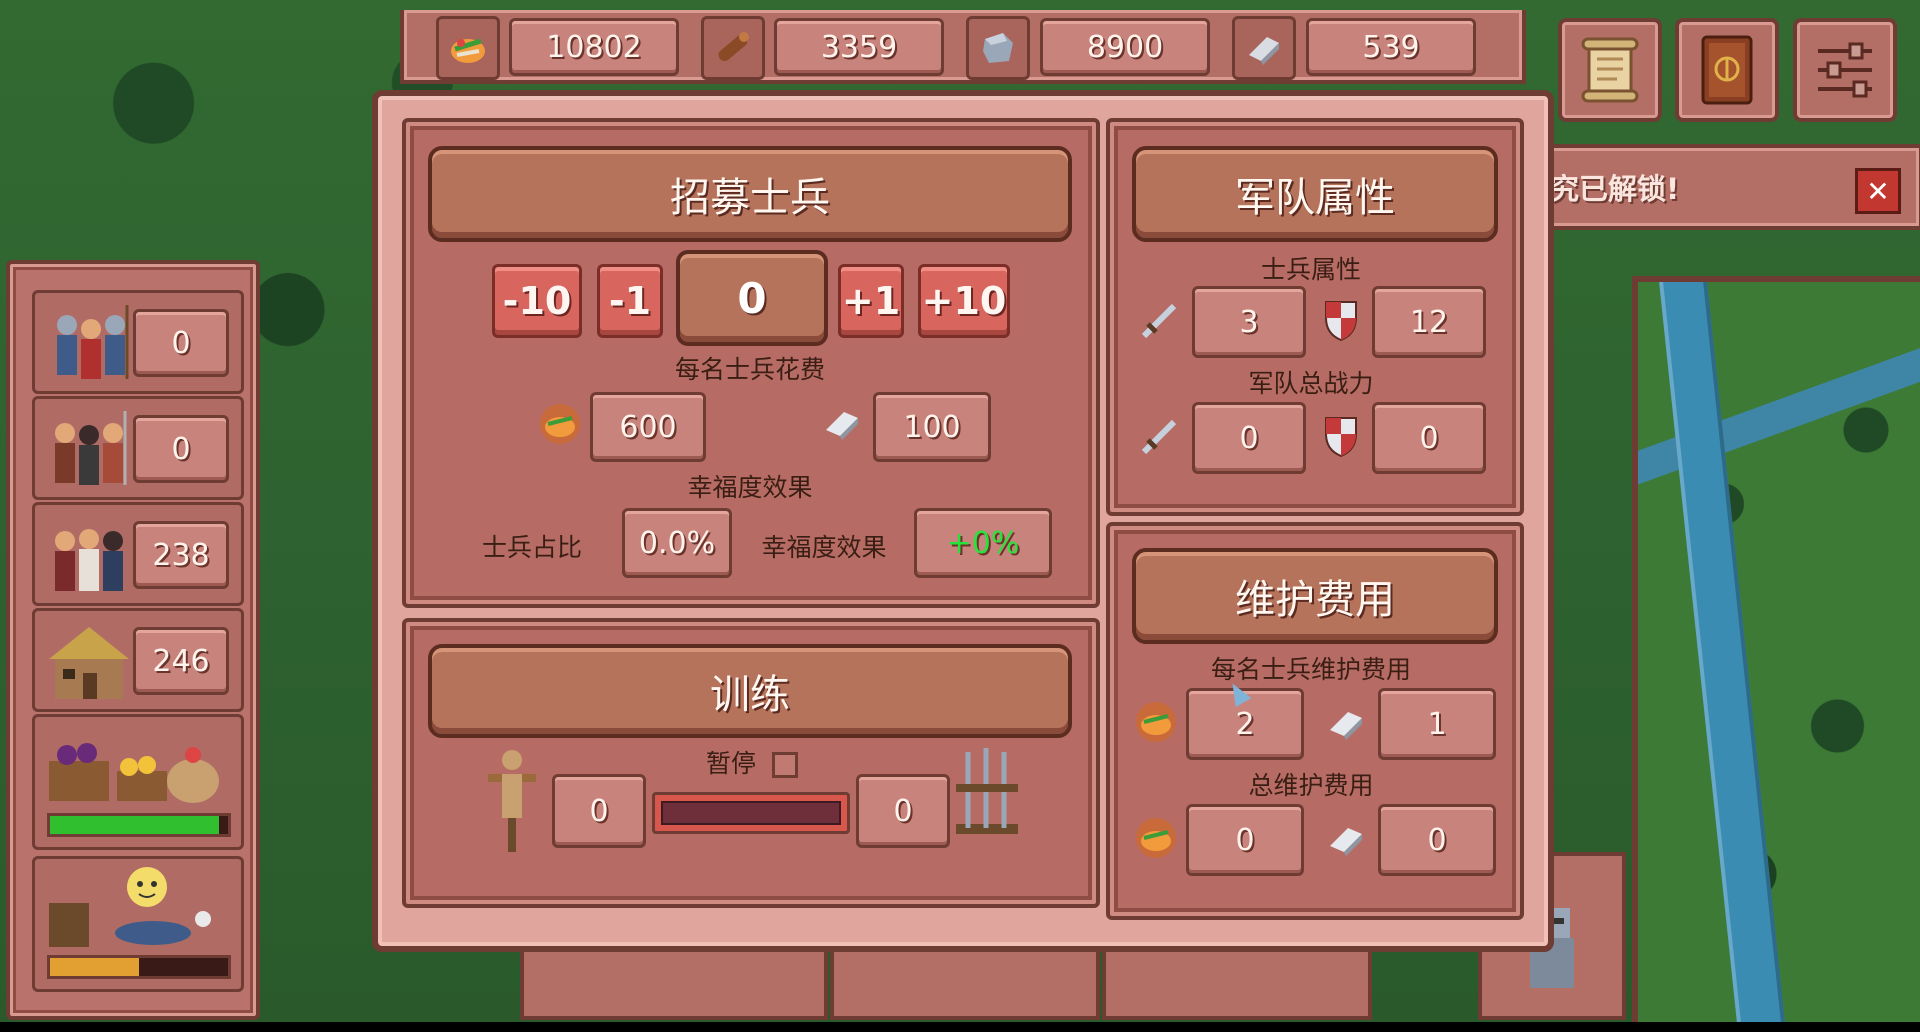 This screenshot has height=1032, width=1920. Describe the element at coordinates (648, 427) in the screenshot. I see `cost-food-value: 600` at that location.